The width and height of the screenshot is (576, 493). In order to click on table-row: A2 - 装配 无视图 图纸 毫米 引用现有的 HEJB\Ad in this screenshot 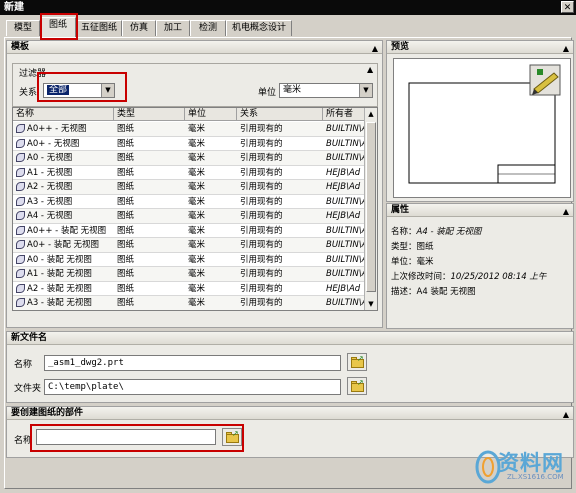, I will do `click(189, 288)`.